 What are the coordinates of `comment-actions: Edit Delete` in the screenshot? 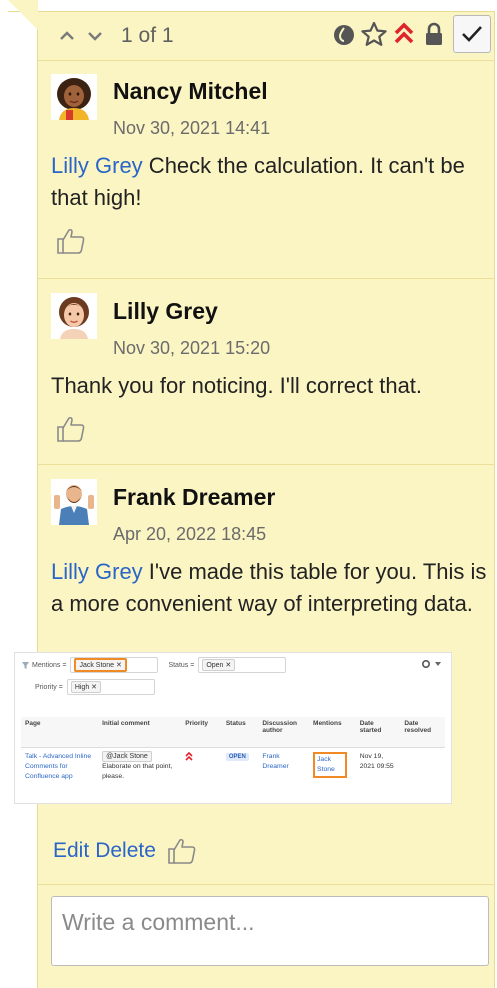 It's located at (125, 851).